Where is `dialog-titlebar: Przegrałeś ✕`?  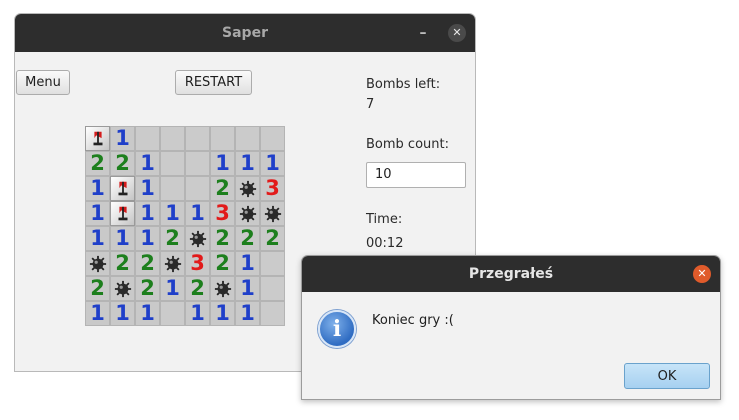
dialog-titlebar: Przegrałeś ✕ is located at coordinates (511, 274).